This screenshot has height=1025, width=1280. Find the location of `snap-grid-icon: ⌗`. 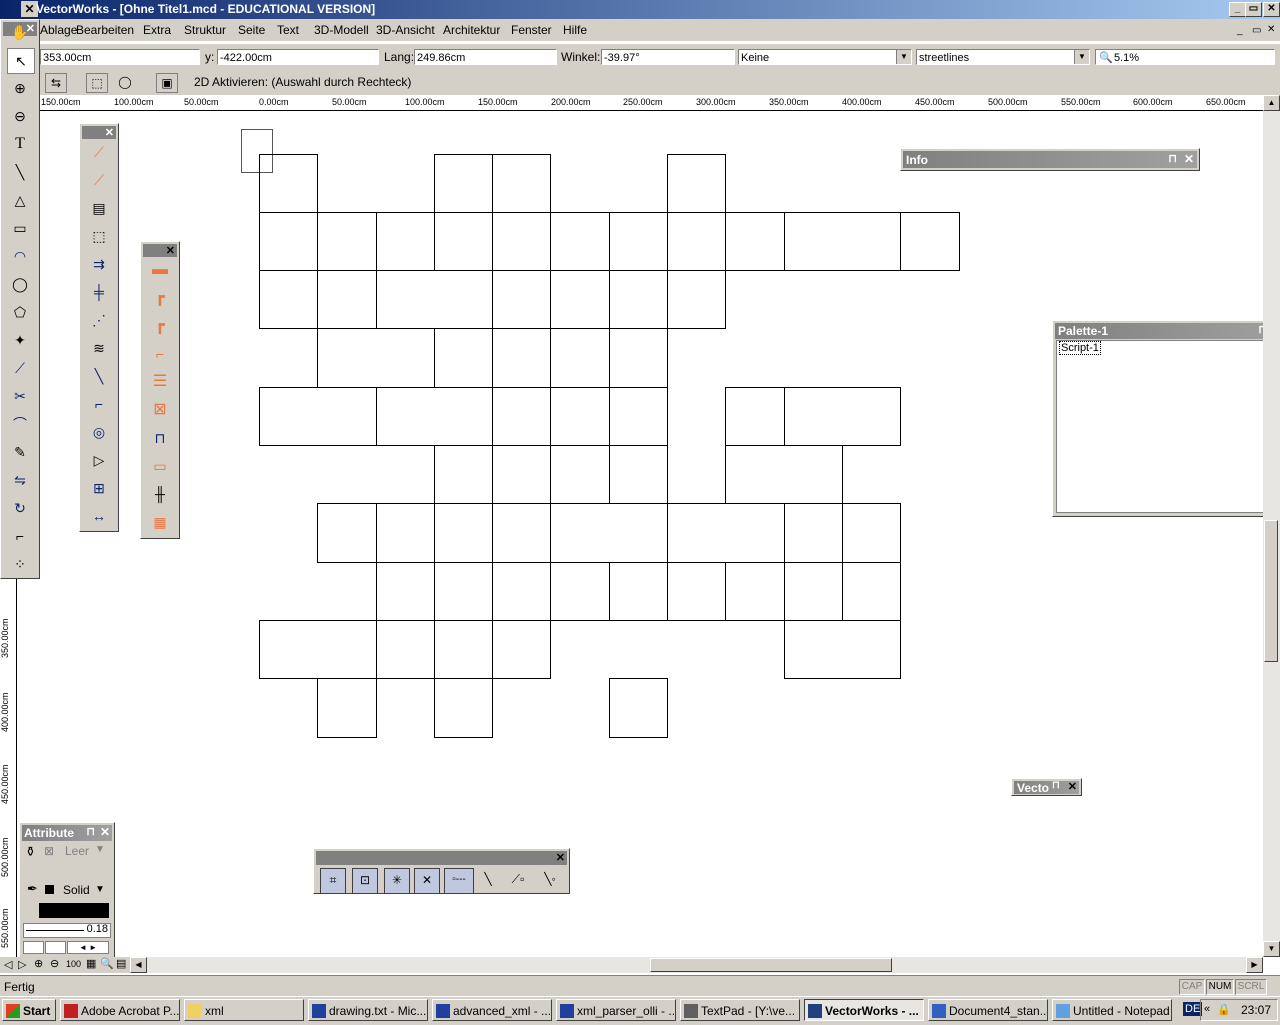

snap-grid-icon: ⌗ is located at coordinates (333, 881).